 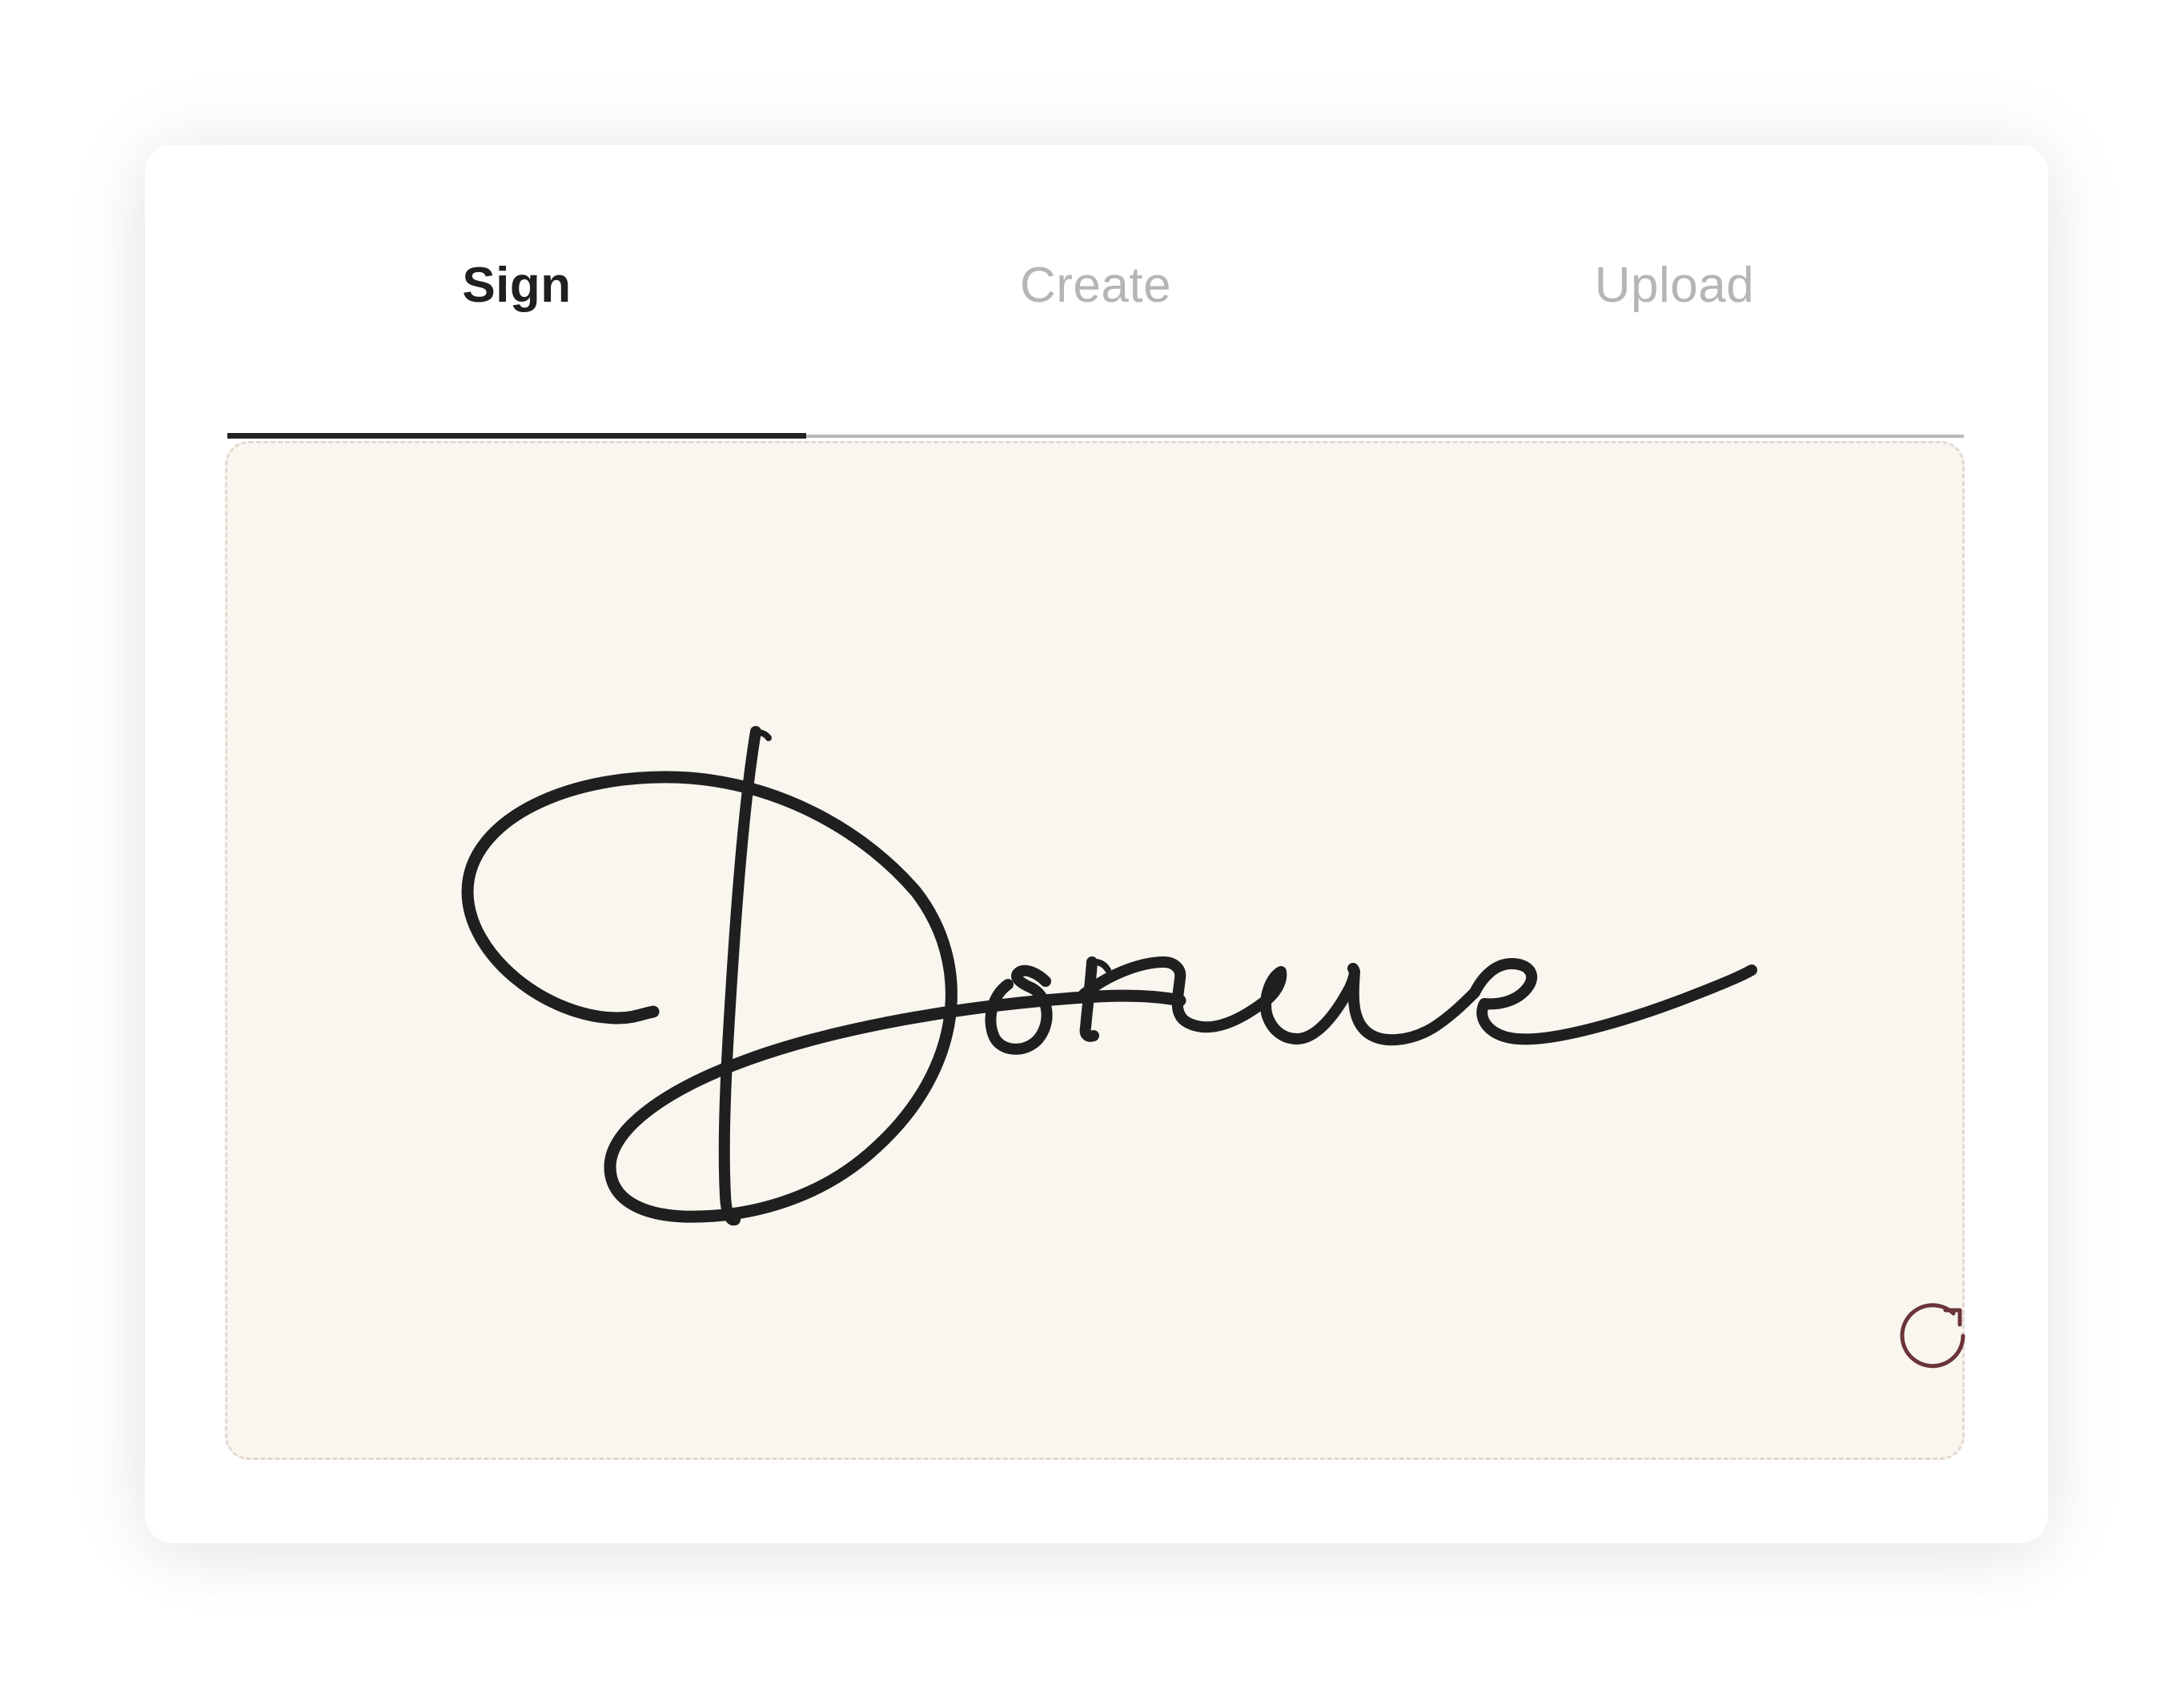 I want to click on tab-sign: Sign, so click(x=516, y=285).